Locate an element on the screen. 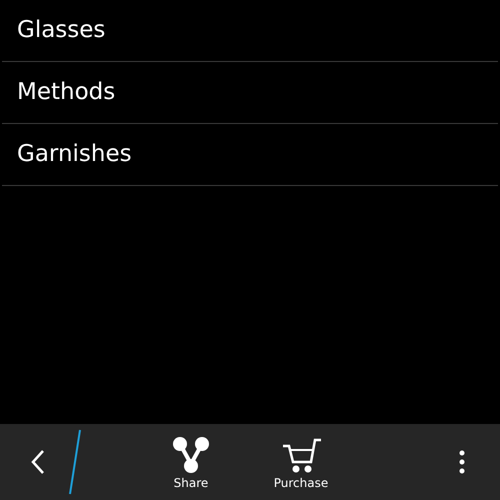  list-item: Glasses is located at coordinates (61, 30).